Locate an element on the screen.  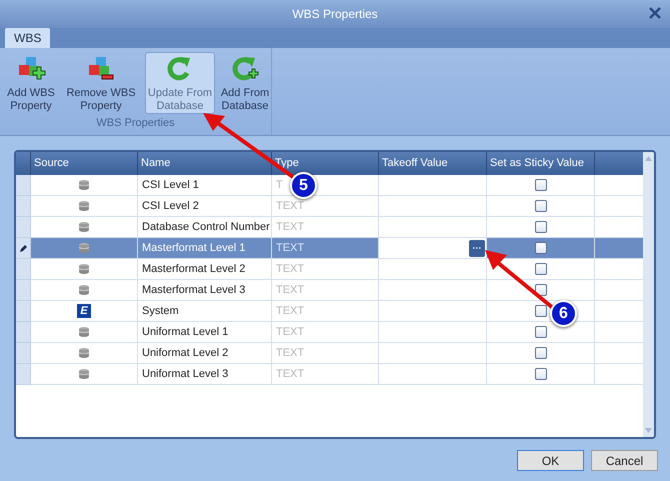
ok-button: OK is located at coordinates (550, 460).